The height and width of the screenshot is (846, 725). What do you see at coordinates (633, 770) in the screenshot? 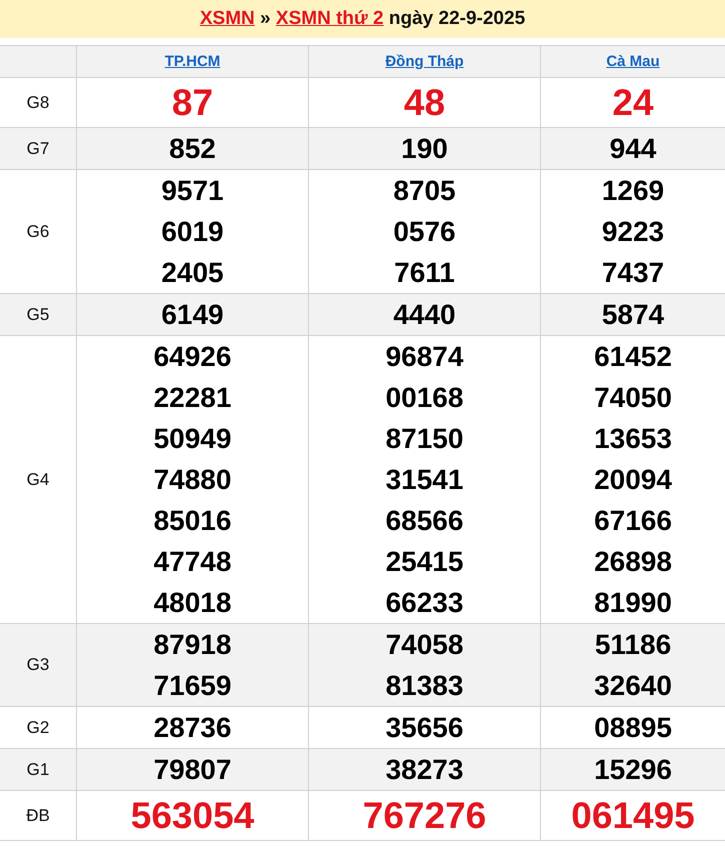
I see `lottery-number: 15296` at bounding box center [633, 770].